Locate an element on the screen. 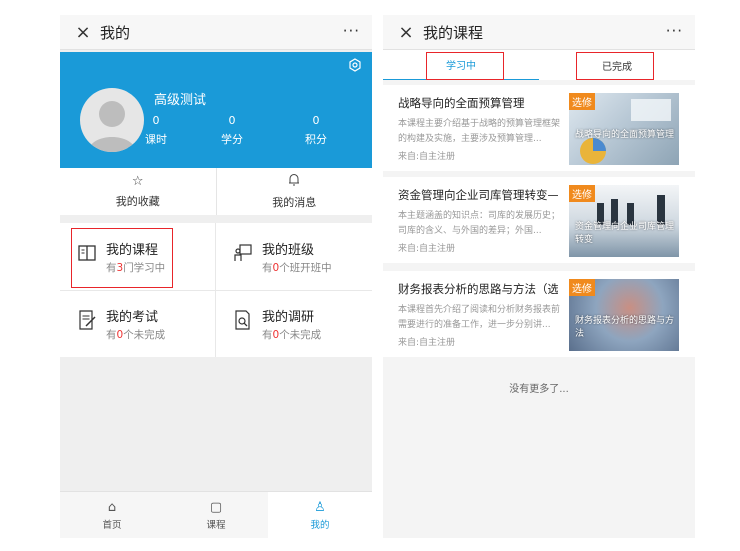  book-icon: ▢ is located at coordinates (216, 507).